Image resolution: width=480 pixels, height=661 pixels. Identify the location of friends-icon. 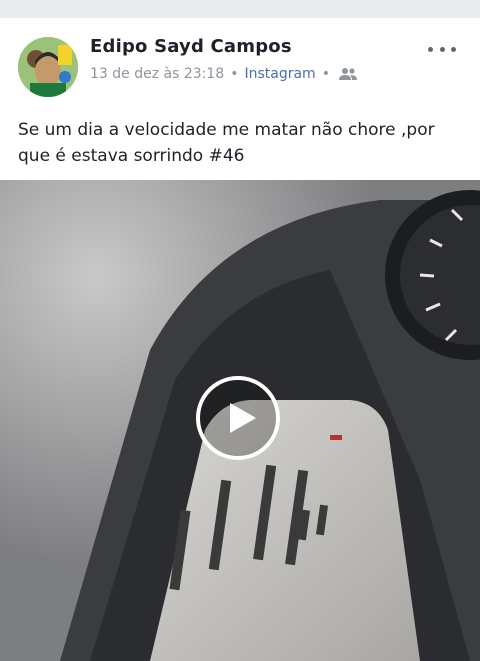
(348, 74).